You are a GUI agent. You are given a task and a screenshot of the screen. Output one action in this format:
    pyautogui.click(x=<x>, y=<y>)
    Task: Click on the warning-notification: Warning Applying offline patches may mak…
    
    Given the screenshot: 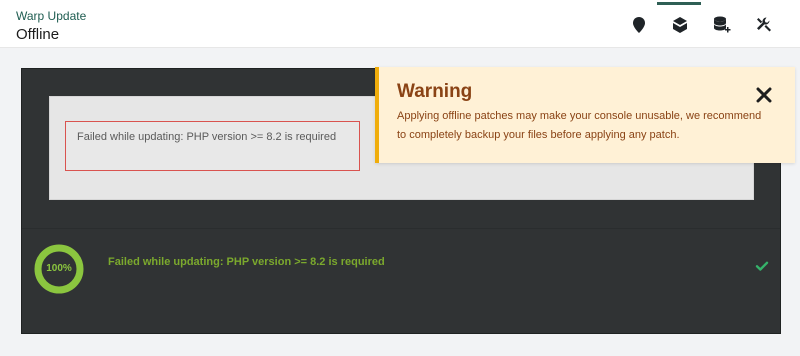 What is the action you would take?
    pyautogui.click(x=585, y=115)
    